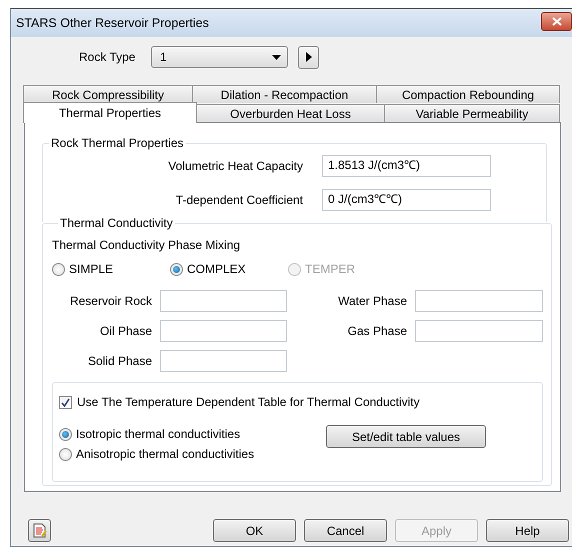  What do you see at coordinates (284, 94) in the screenshot?
I see `tab: Dilation - Recompaction` at bounding box center [284, 94].